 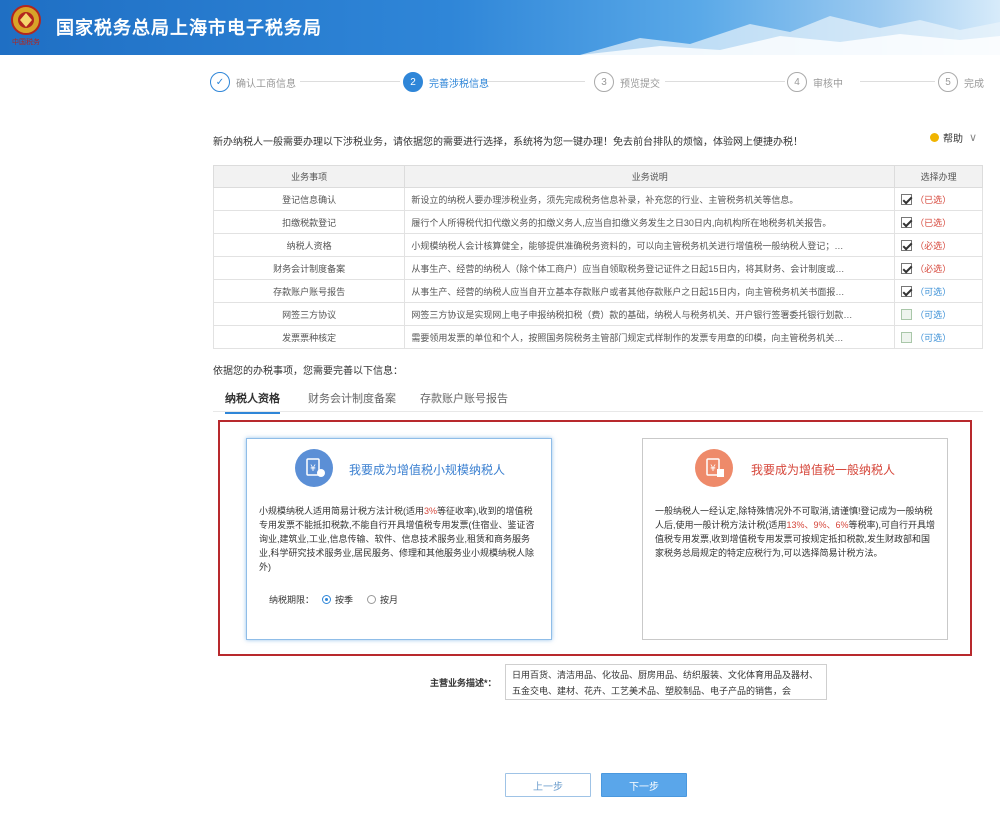 What do you see at coordinates (309, 268) in the screenshot?
I see `business-item: 财务会计制度备案` at bounding box center [309, 268].